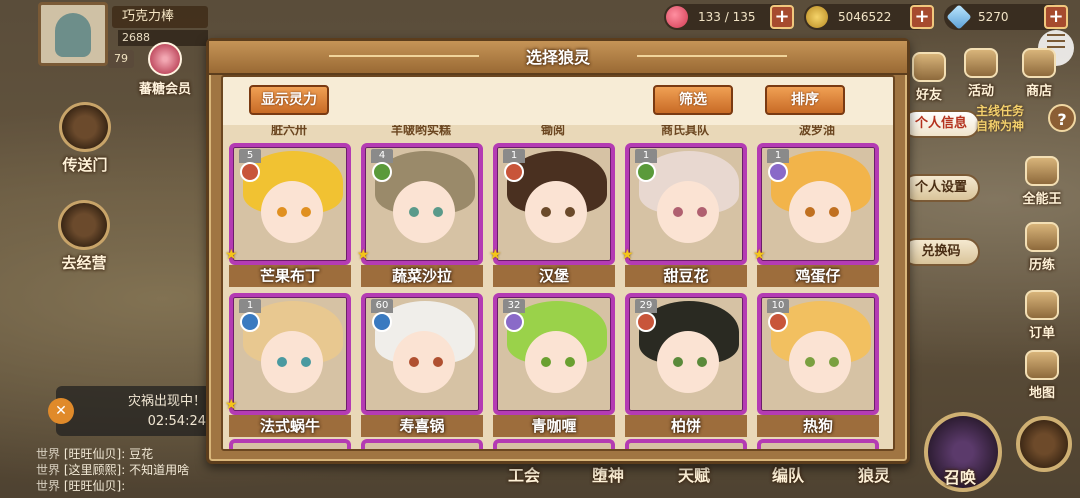 The width and height of the screenshot is (1080, 498). Describe the element at coordinates (941, 124) in the screenshot. I see `personal-info-button: 个人信息` at that location.